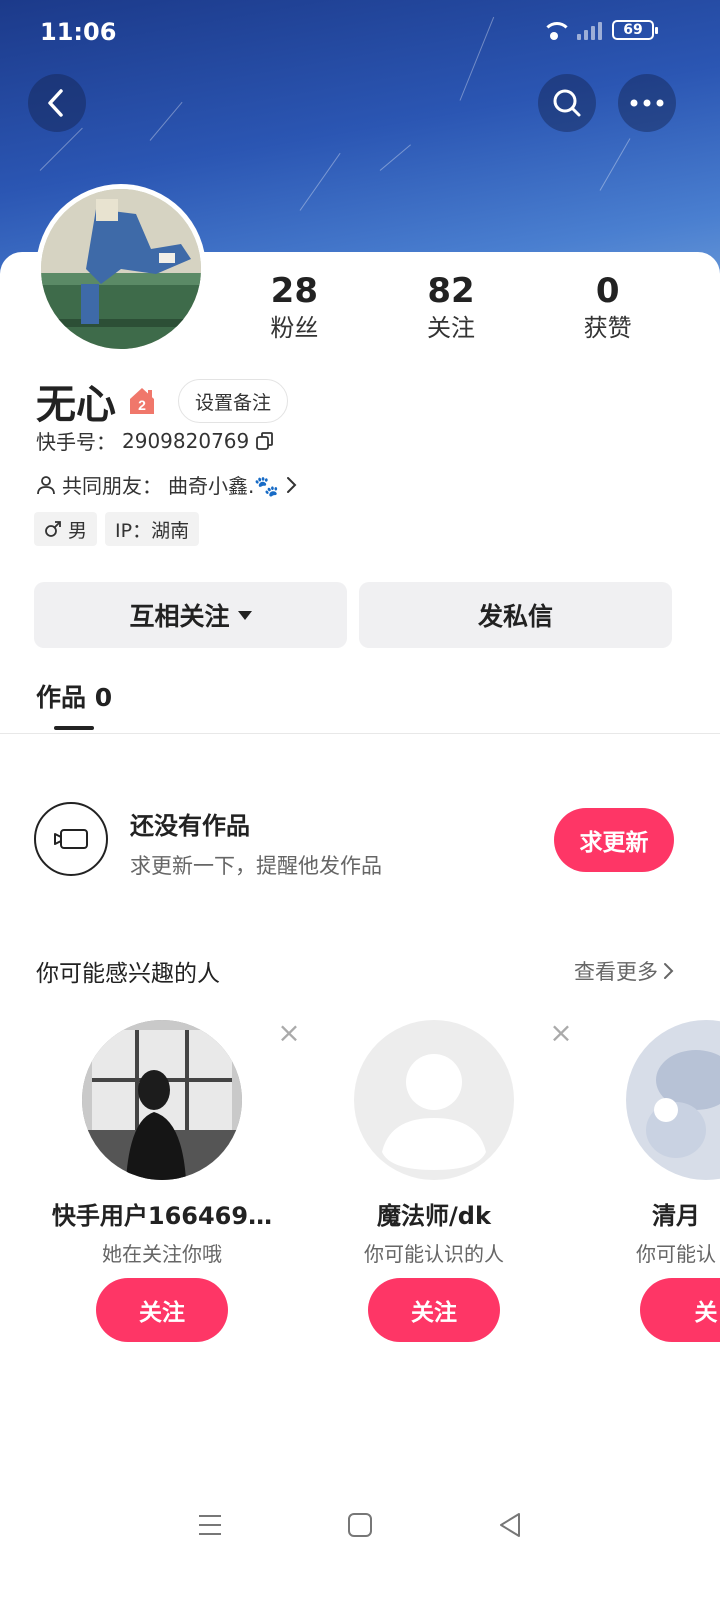  I want to click on suggested-user-card: × 快手用户166469… 她在关注你哦 关注, so click(162, 1184).